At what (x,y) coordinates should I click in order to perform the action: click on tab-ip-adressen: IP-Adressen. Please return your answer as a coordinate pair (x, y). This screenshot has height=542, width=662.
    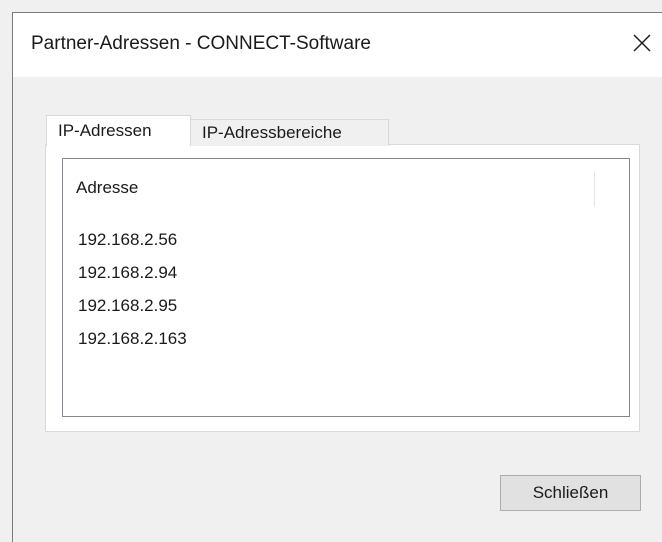
    Looking at the image, I should click on (118, 130).